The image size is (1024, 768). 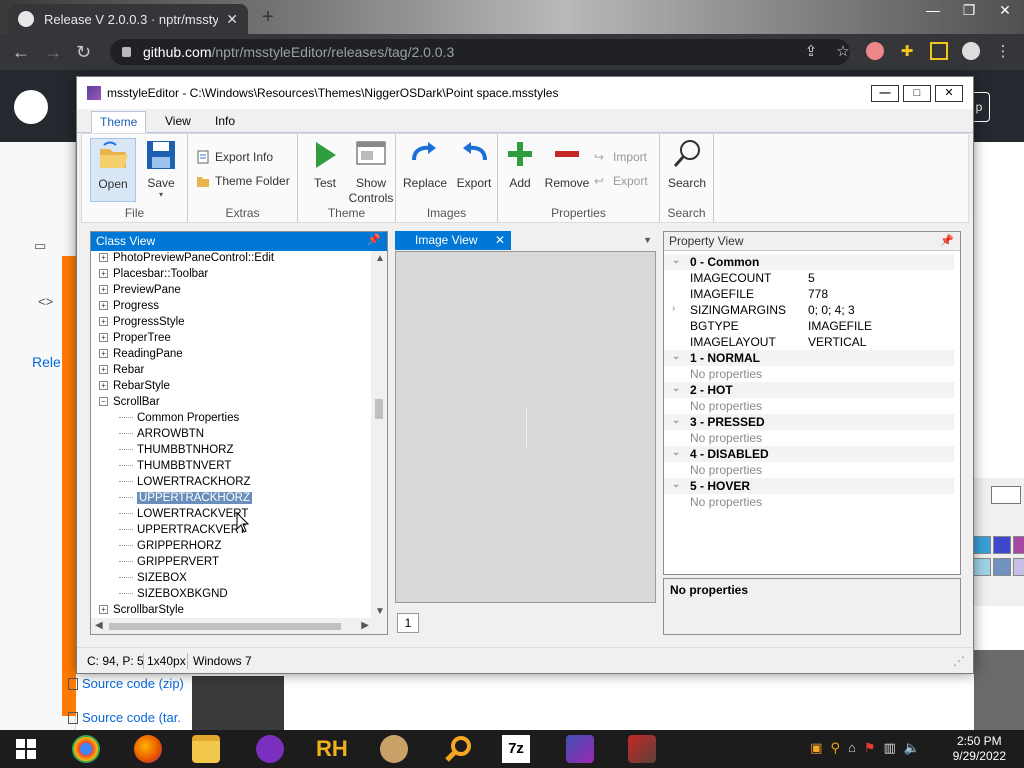 I want to click on class-tree-item: + ProgressStyle, so click(x=142, y=324).